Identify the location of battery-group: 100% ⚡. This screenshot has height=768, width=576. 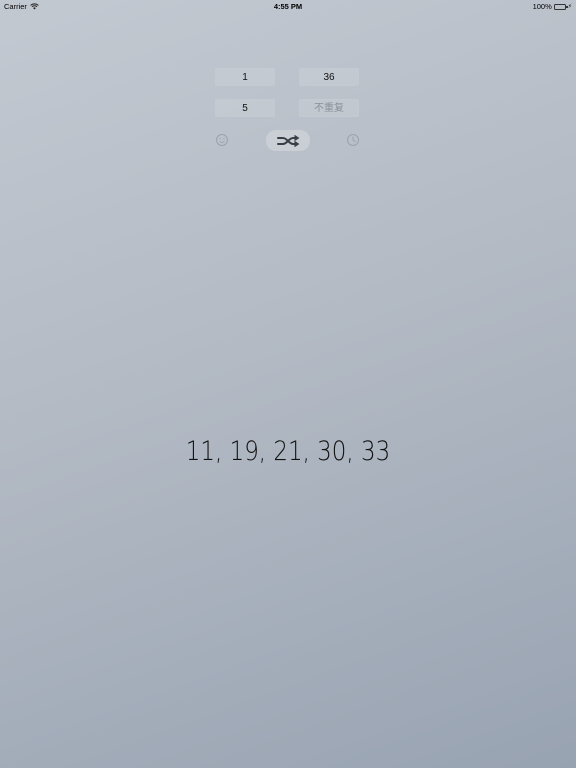
(552, 6).